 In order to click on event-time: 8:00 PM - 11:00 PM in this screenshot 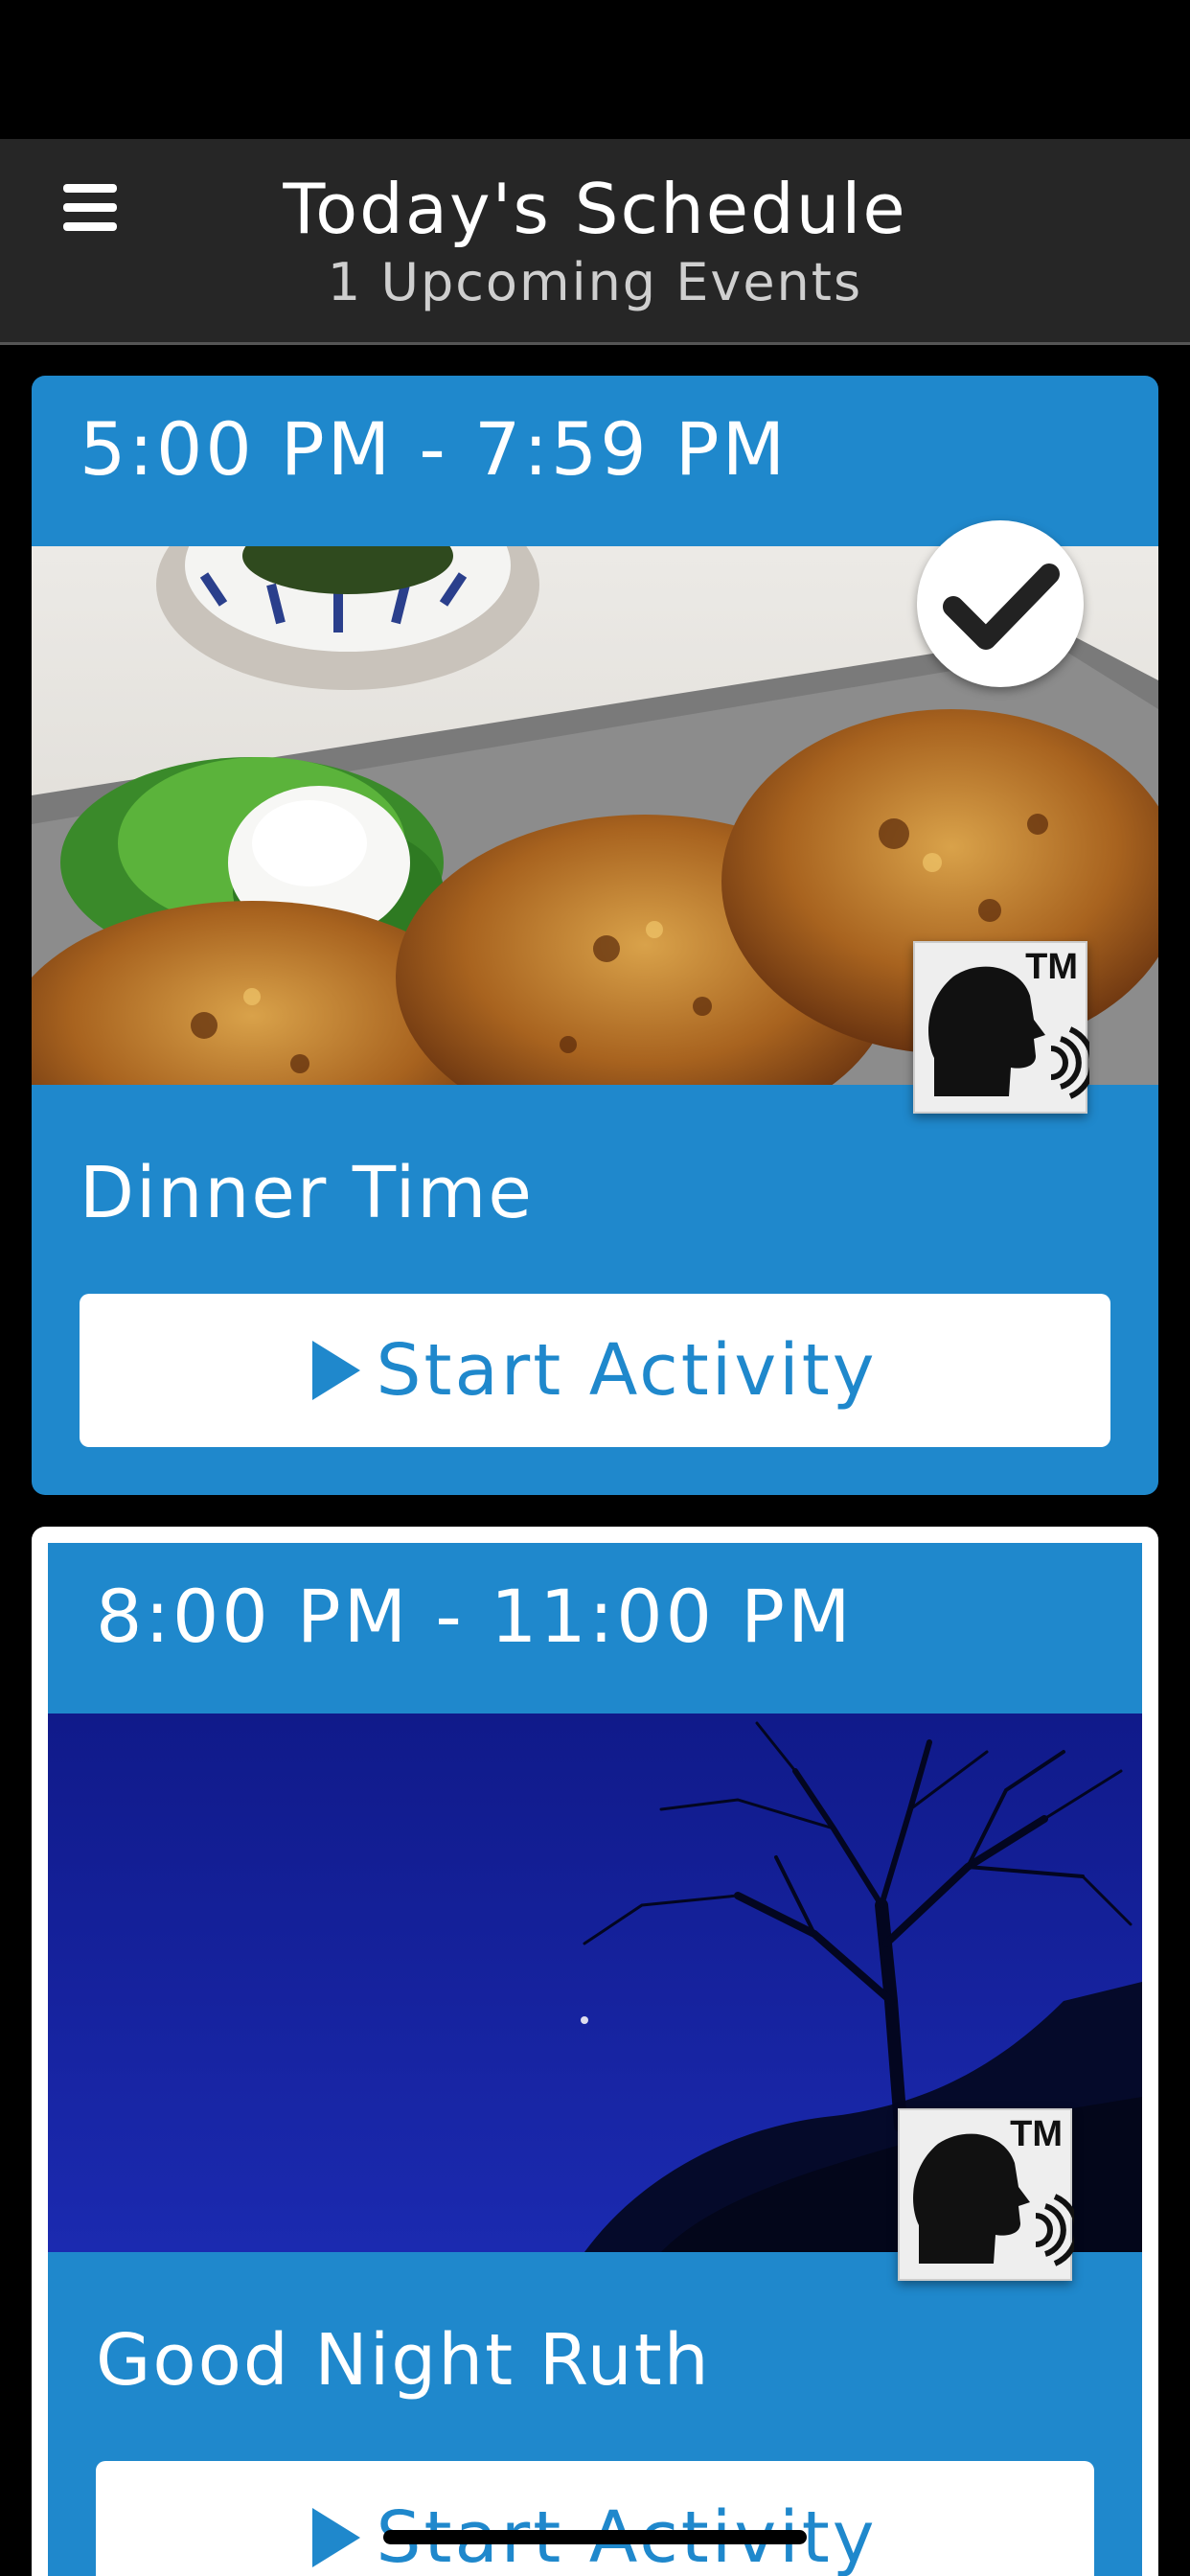, I will do `click(475, 1616)`.